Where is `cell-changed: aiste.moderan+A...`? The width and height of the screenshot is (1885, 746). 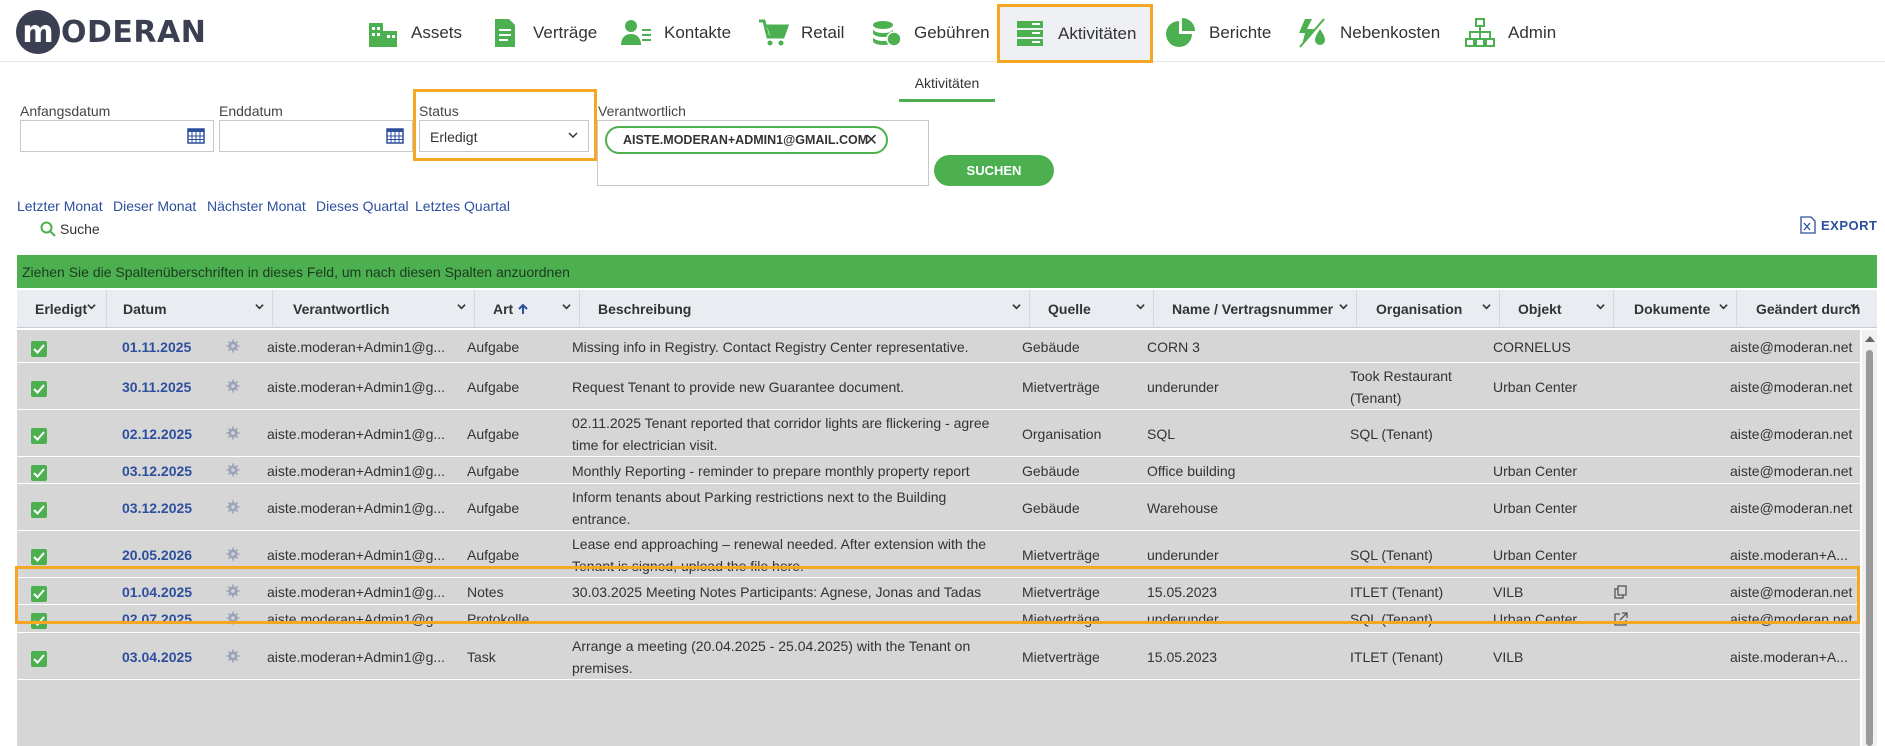 cell-changed: aiste.moderan+A... is located at coordinates (1789, 554).